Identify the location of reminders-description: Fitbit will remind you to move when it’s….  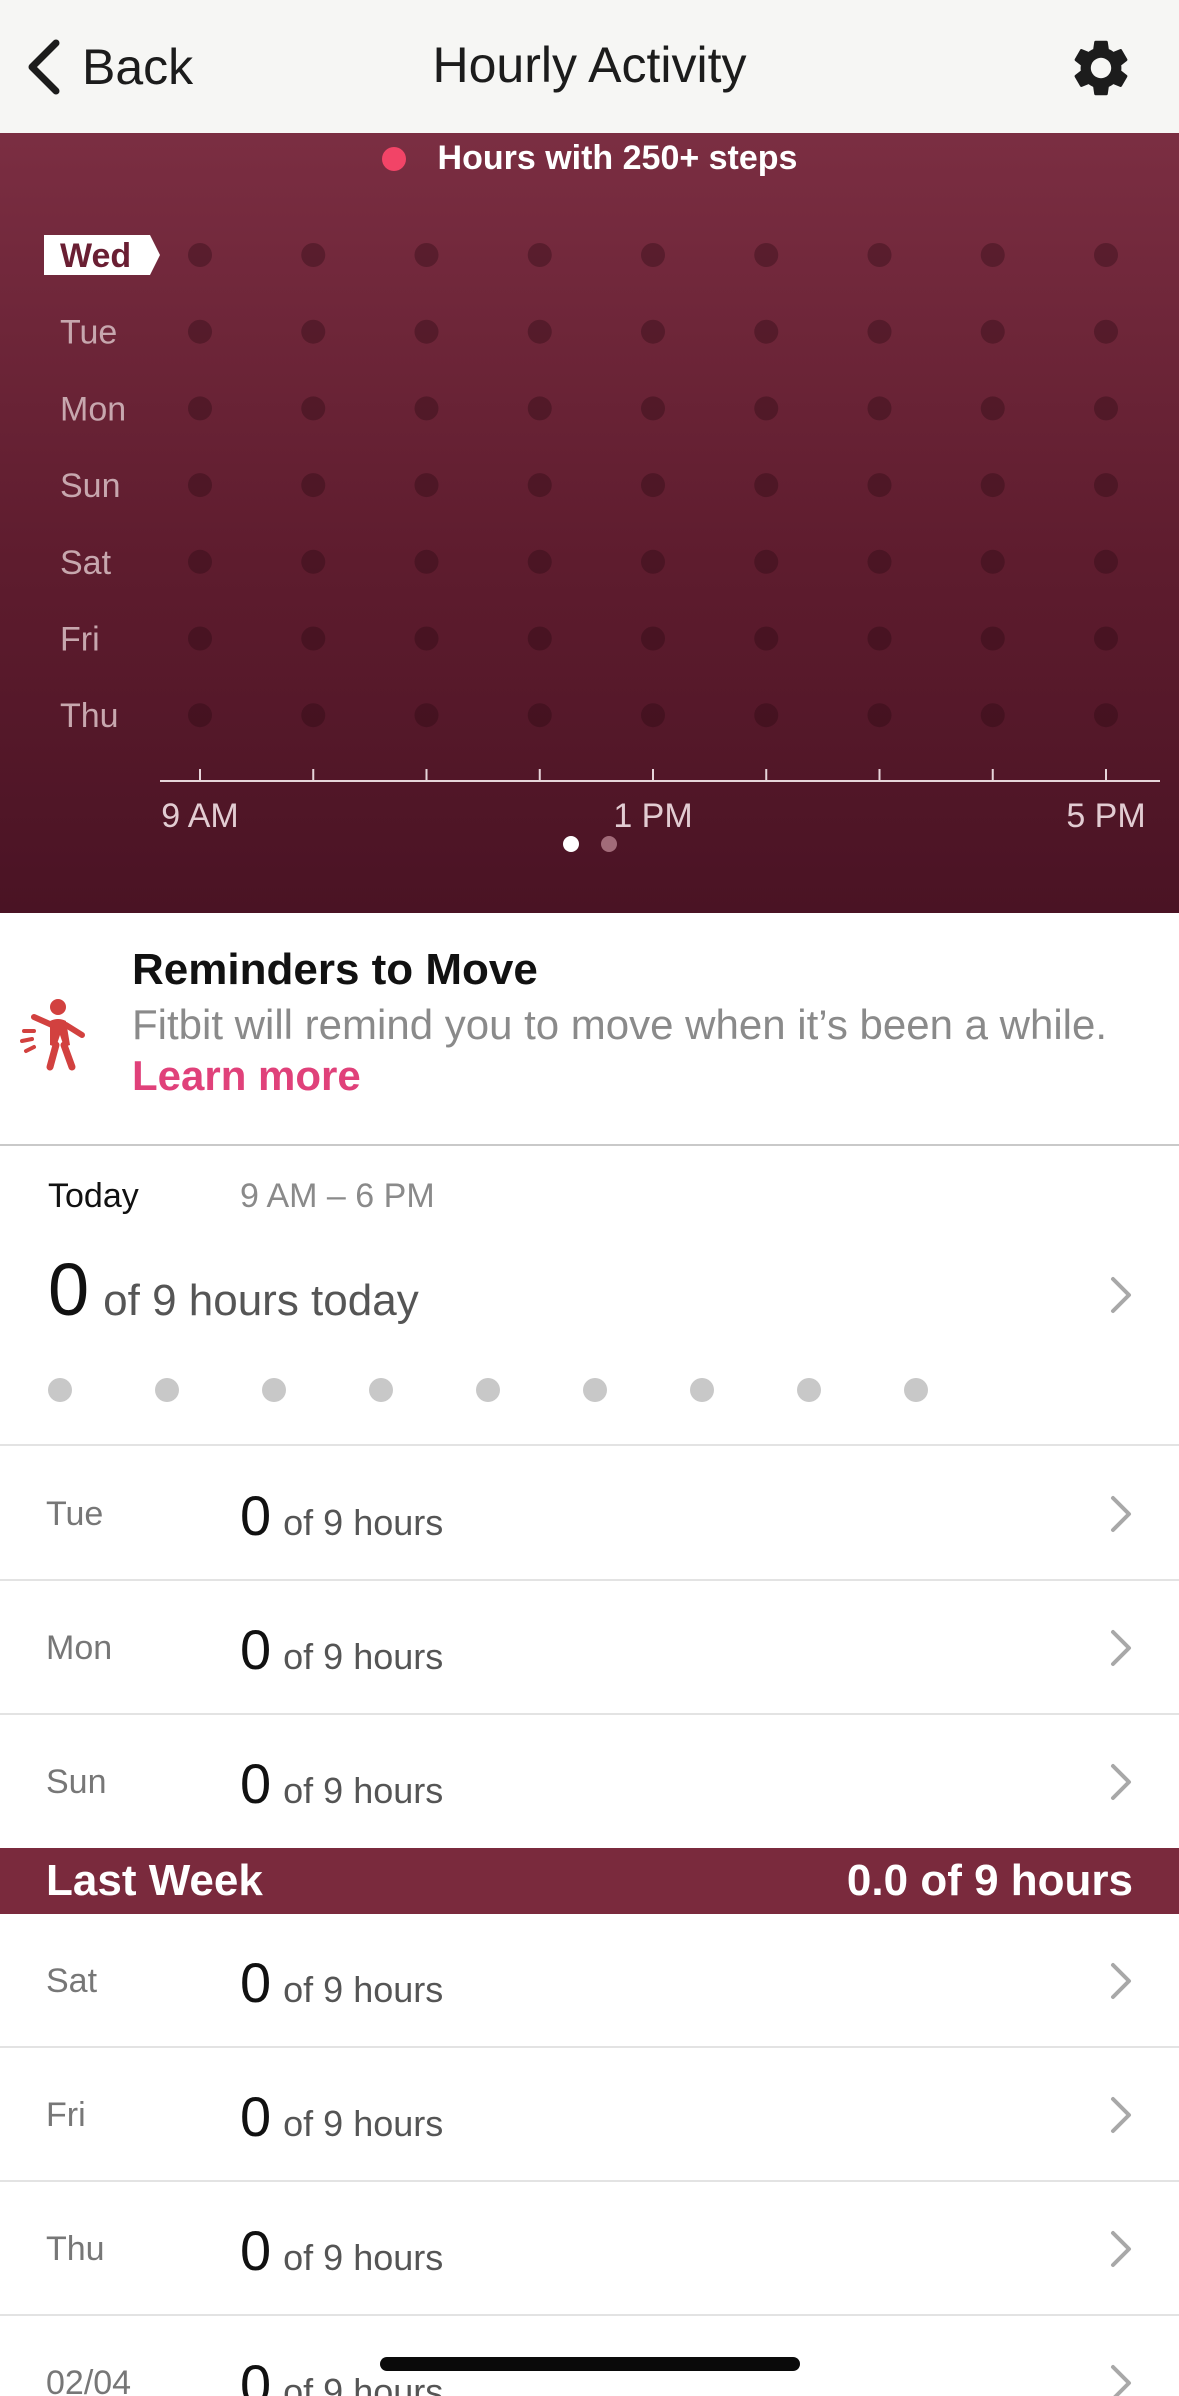
(632, 1050).